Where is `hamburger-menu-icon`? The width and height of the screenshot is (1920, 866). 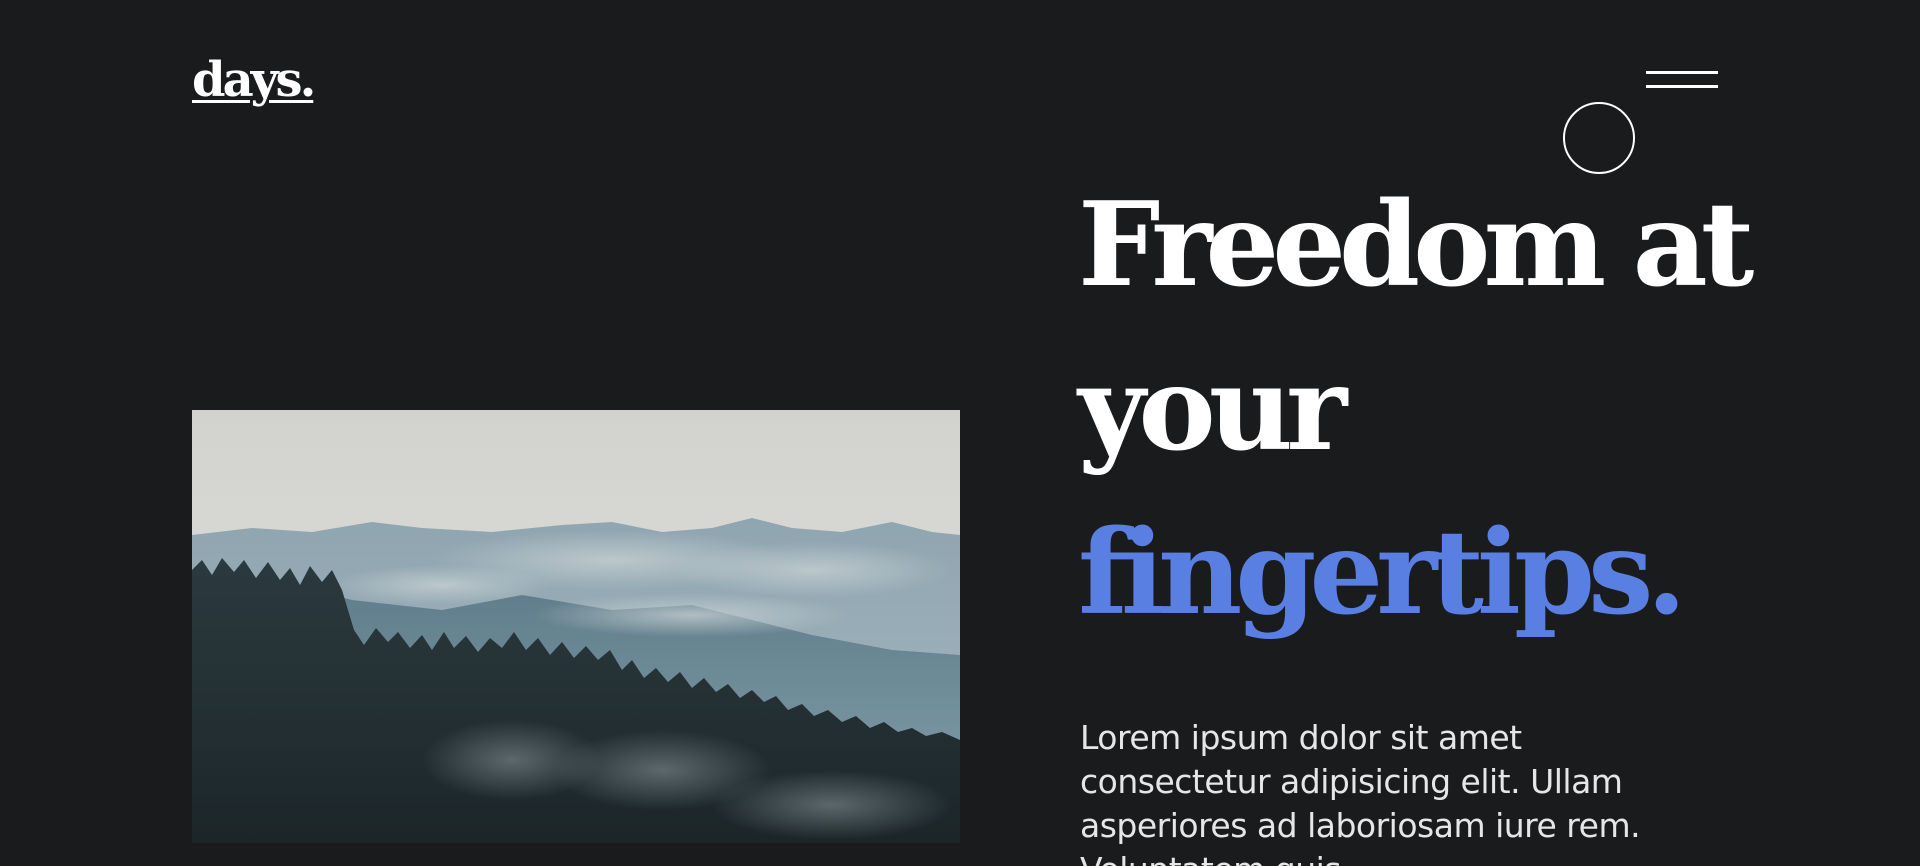 hamburger-menu-icon is located at coordinates (1682, 72).